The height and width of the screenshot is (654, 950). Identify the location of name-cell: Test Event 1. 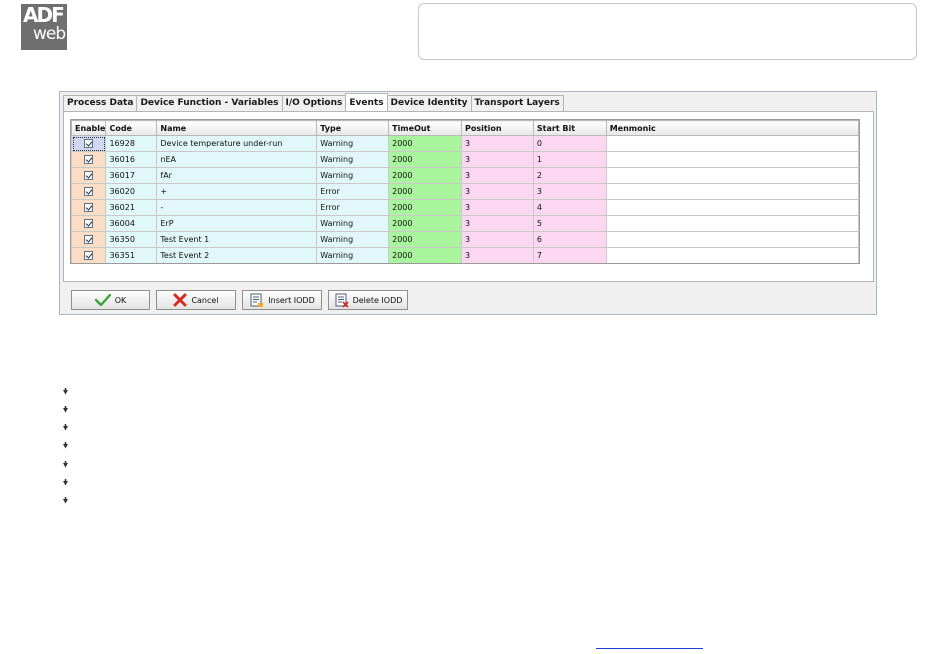
(237, 239).